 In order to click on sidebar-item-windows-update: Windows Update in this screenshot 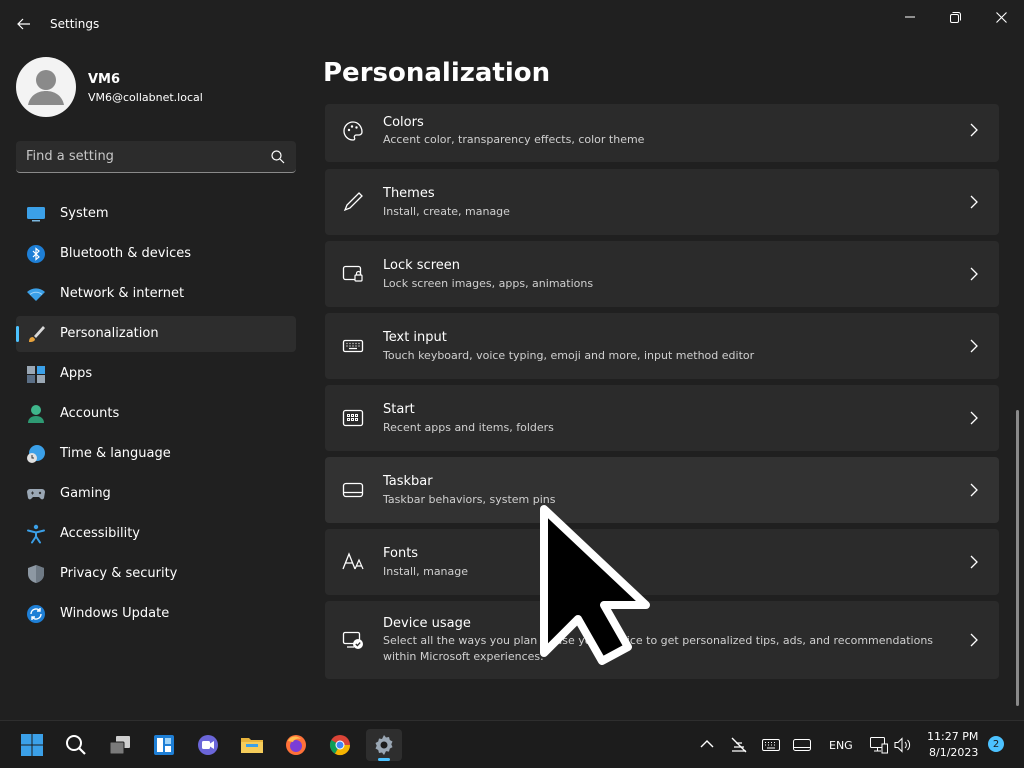, I will do `click(156, 614)`.